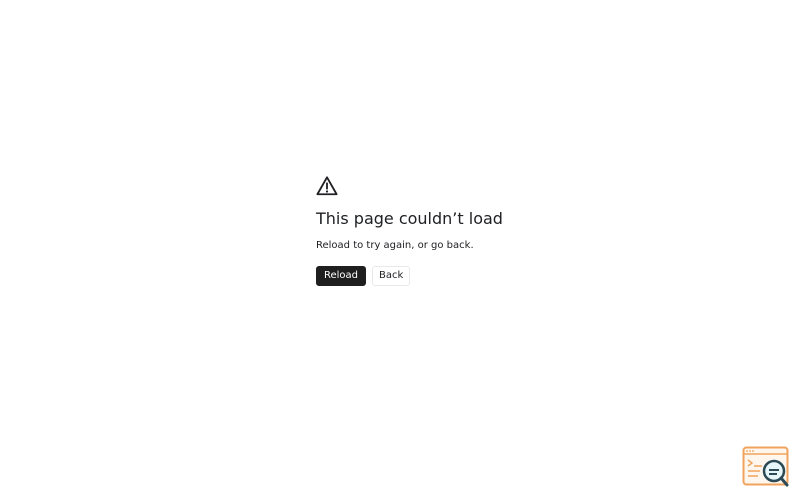 The height and width of the screenshot is (500, 800). I want to click on error-title: This page couldn’t load, so click(409, 218).